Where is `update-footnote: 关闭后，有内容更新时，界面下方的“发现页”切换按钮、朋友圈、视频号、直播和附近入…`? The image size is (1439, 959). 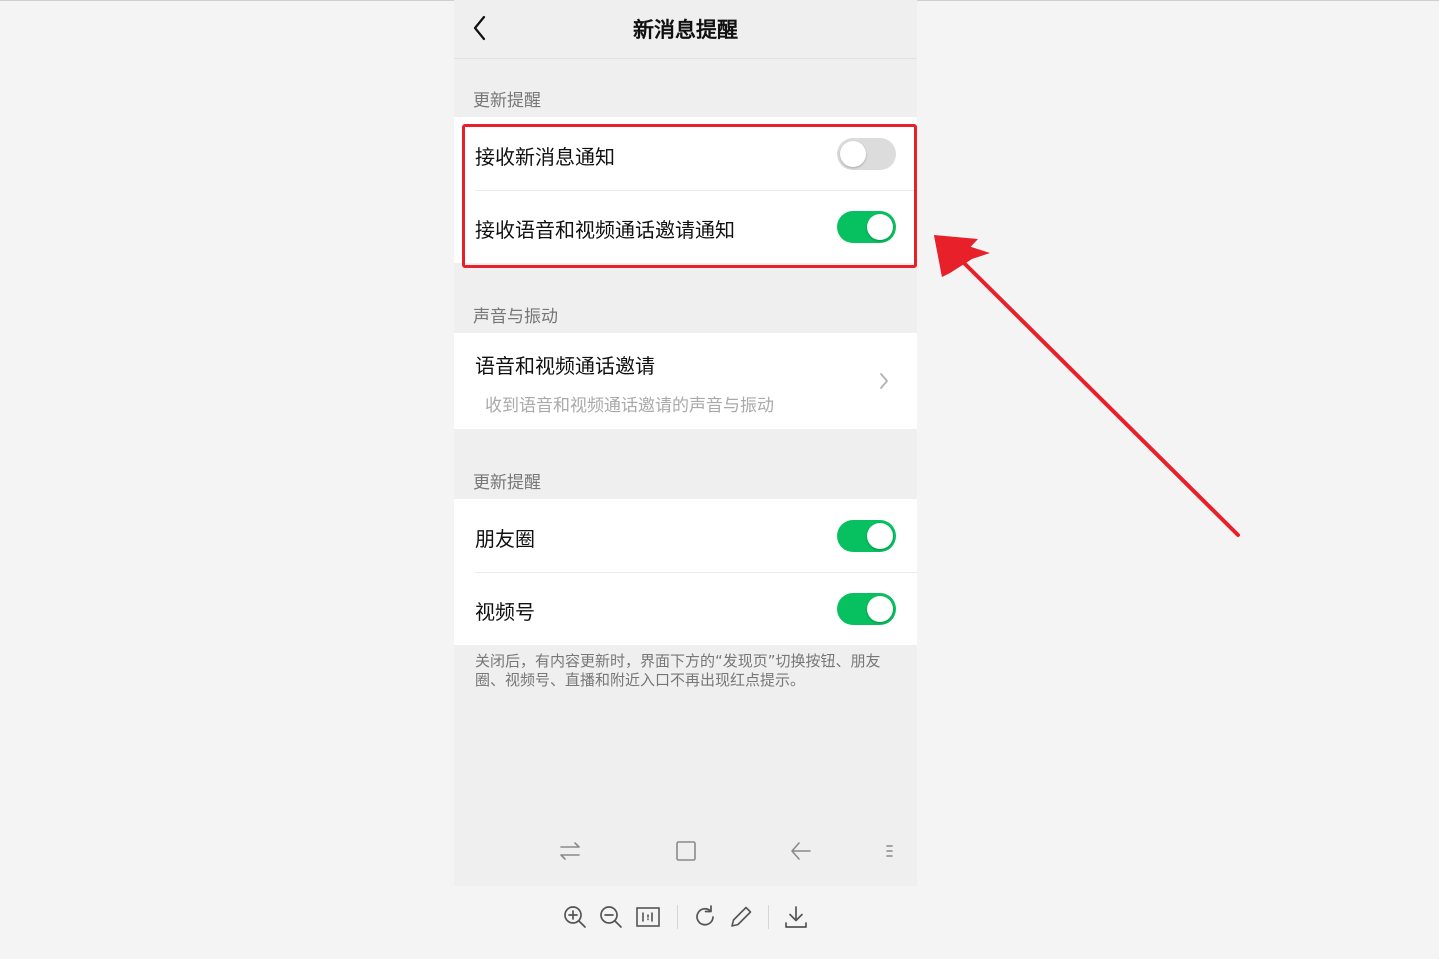 update-footnote: 关闭后，有内容更新时，界面下方的“发现页”切换按钮、朋友圈、视频号、直播和附近入… is located at coordinates (678, 670).